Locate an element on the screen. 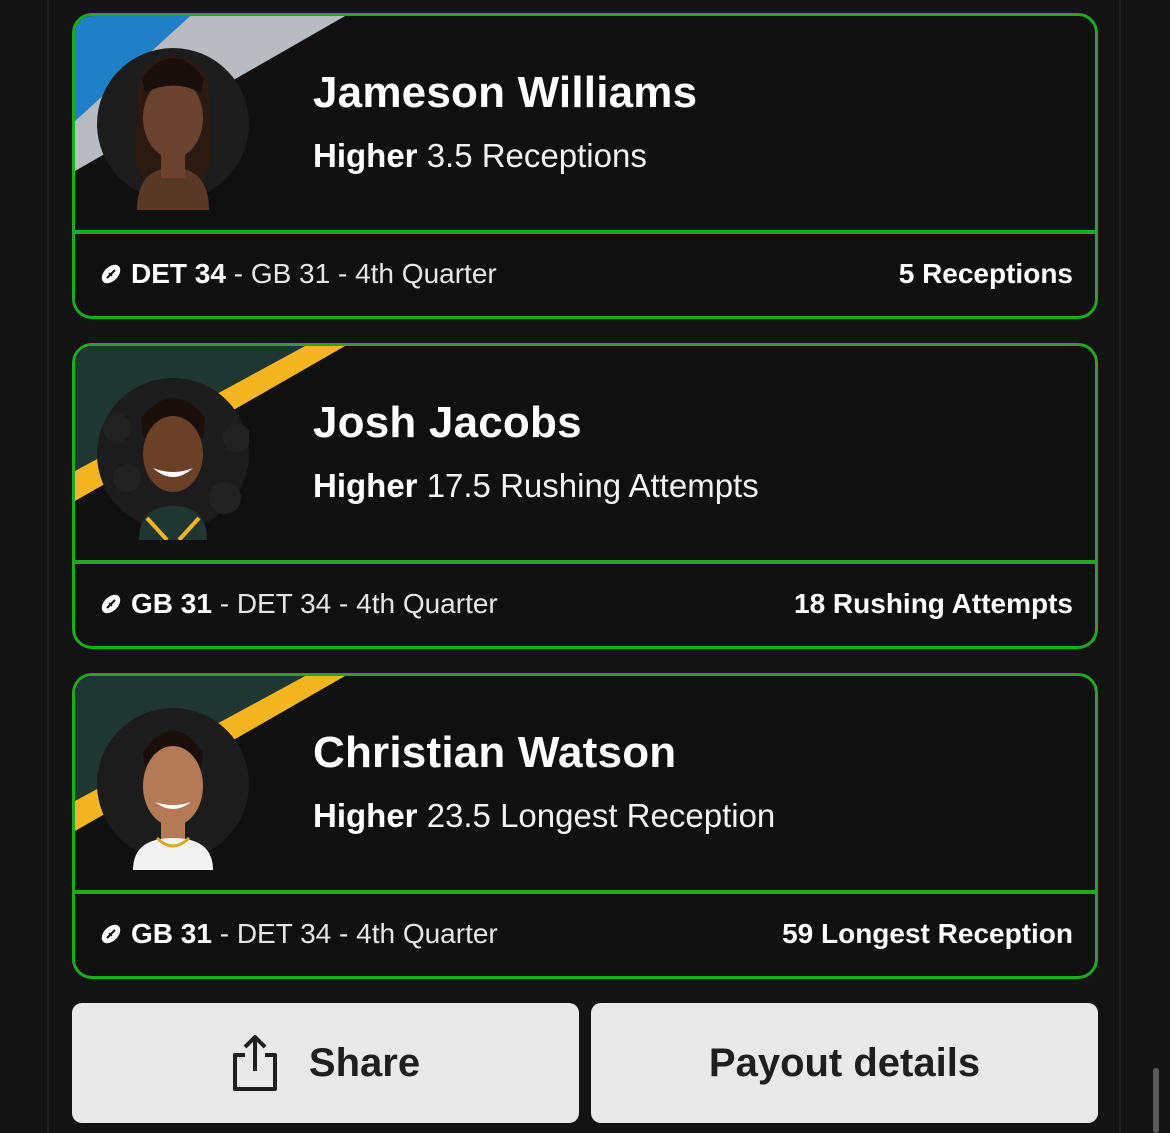 The width and height of the screenshot is (1170, 1133). stat-result: 5 Receptions is located at coordinates (985, 273).